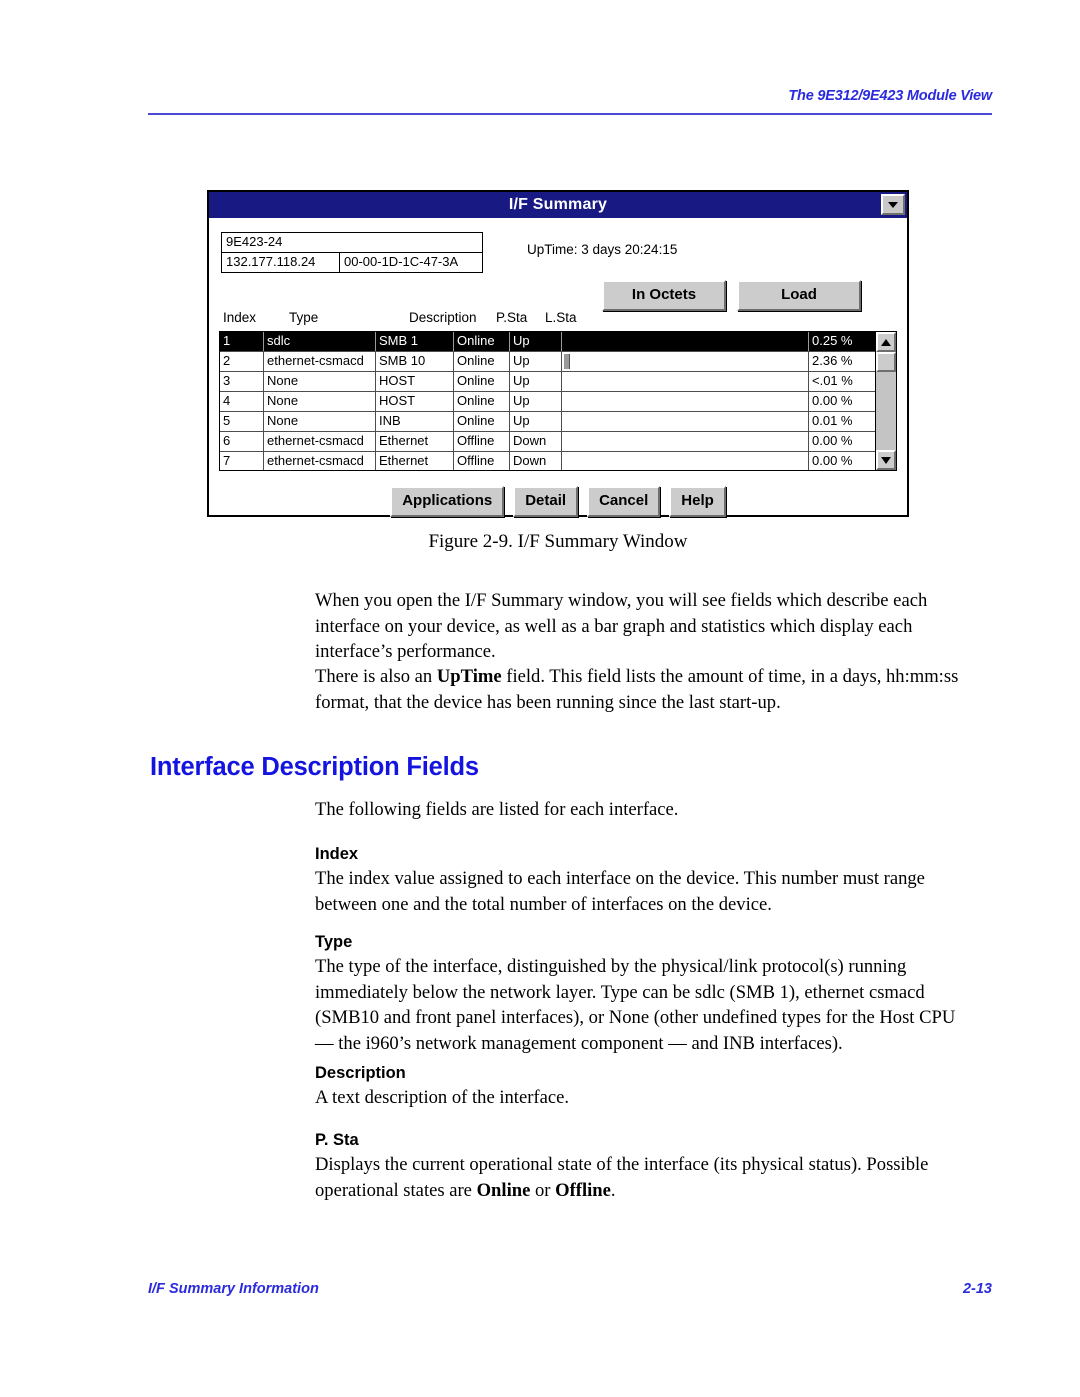 The height and width of the screenshot is (1397, 1080). What do you see at coordinates (501, 320) in the screenshot?
I see `table-column-headers: Index Type Description P.Sta L.Sta` at bounding box center [501, 320].